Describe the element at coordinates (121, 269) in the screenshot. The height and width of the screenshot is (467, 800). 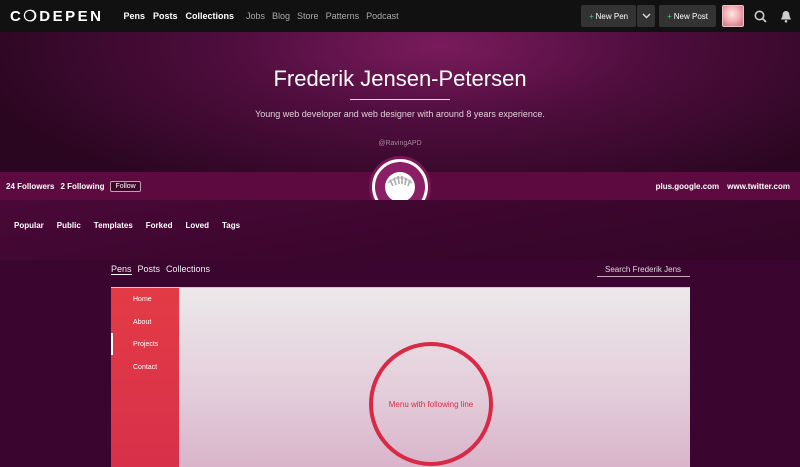
I see `subnav-pens: Pens` at that location.